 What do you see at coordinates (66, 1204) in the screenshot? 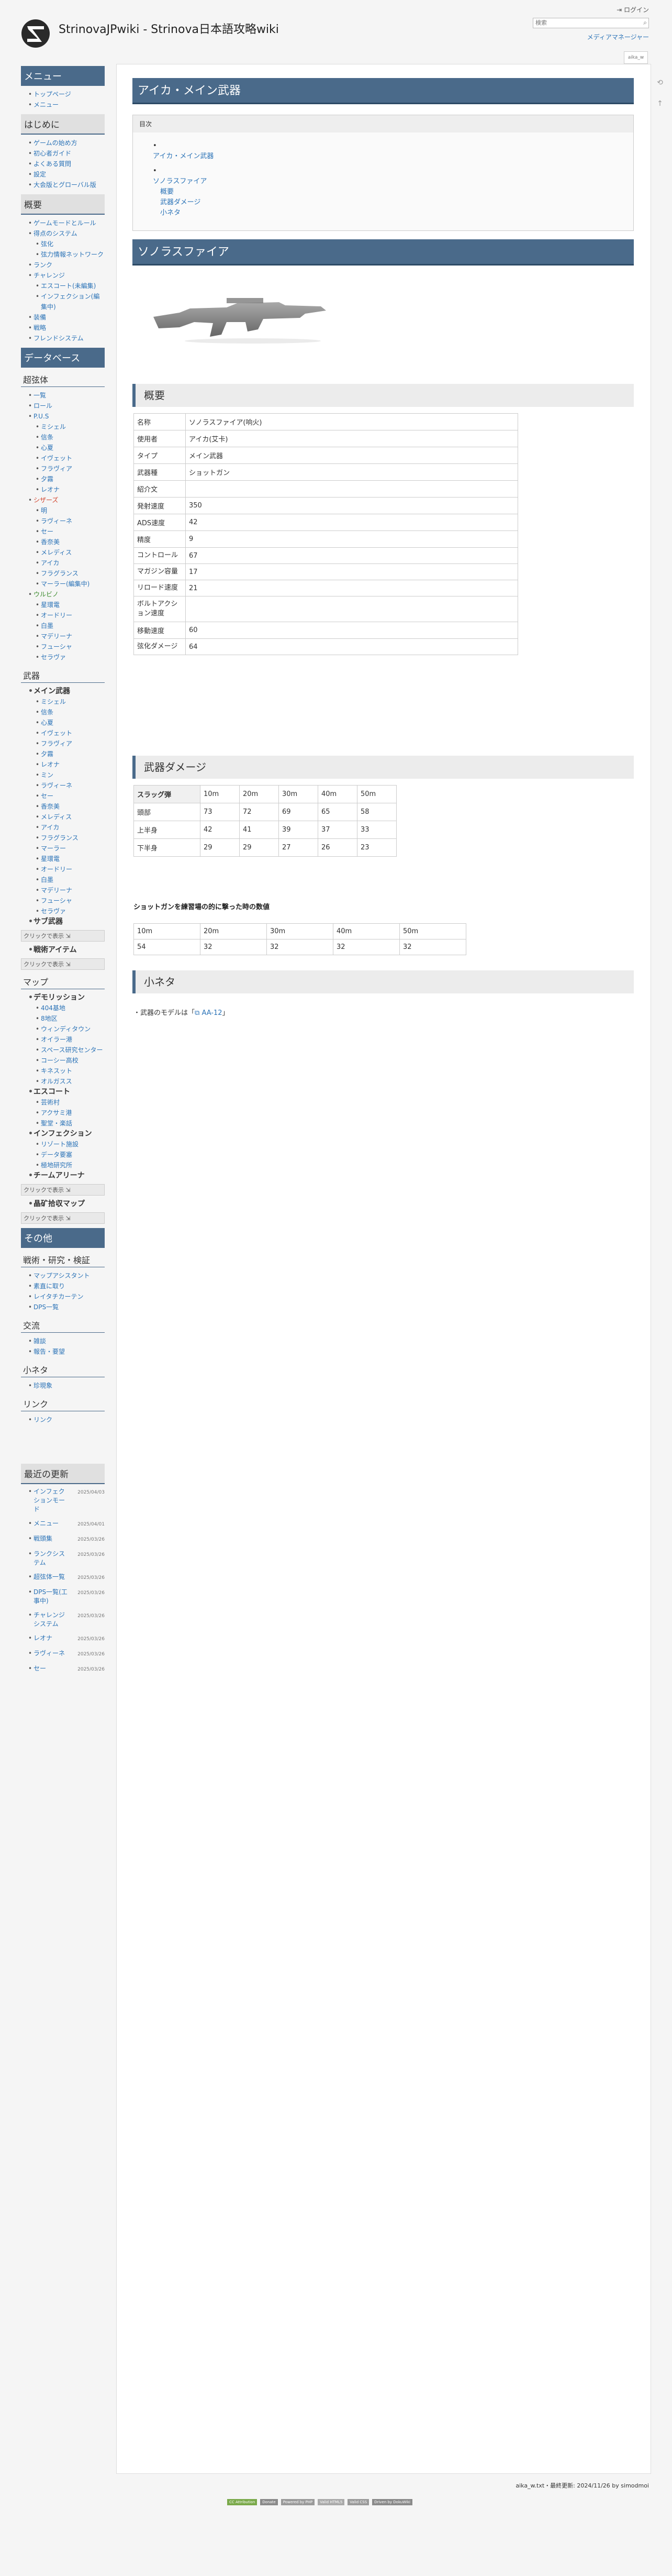
I see `sidebar-item-crystal: 晶矿拾収マップ` at bounding box center [66, 1204].